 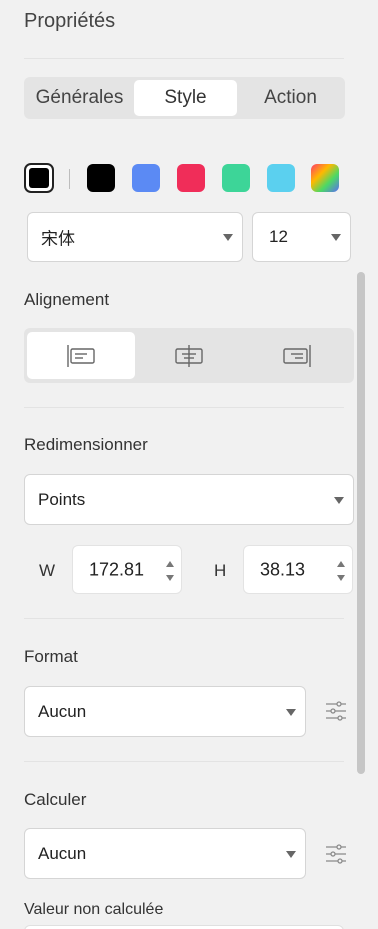 I want to click on align-right-icon, so click(x=297, y=355).